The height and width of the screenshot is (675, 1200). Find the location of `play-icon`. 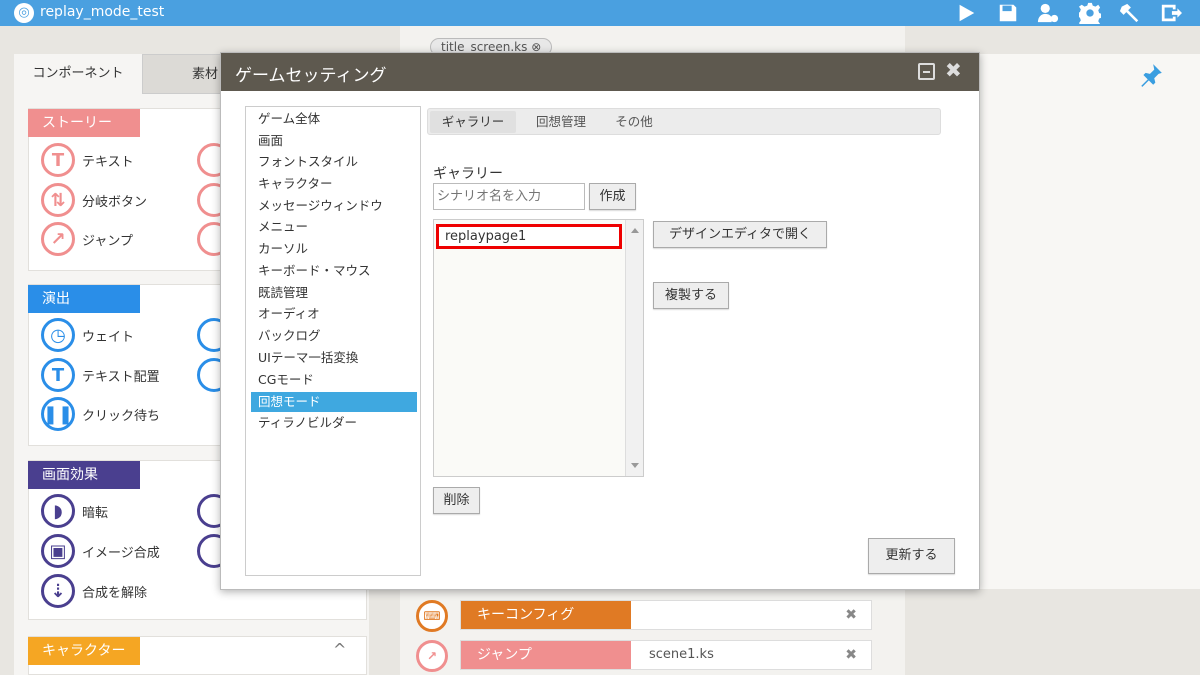

play-icon is located at coordinates (966, 13).